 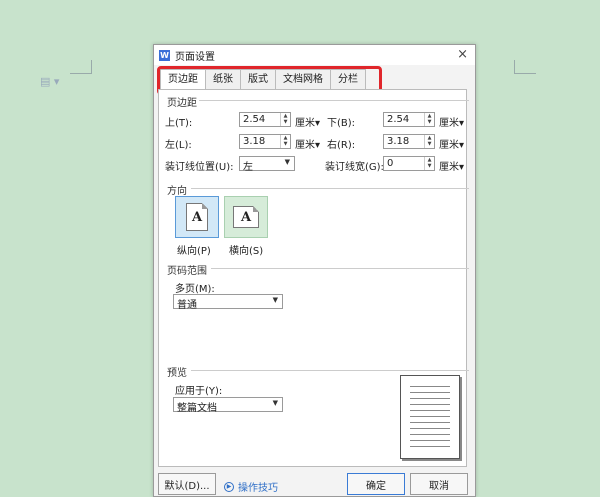 What do you see at coordinates (318, 269) in the screenshot?
I see `page-range-section-label: 页码范围` at bounding box center [318, 269].